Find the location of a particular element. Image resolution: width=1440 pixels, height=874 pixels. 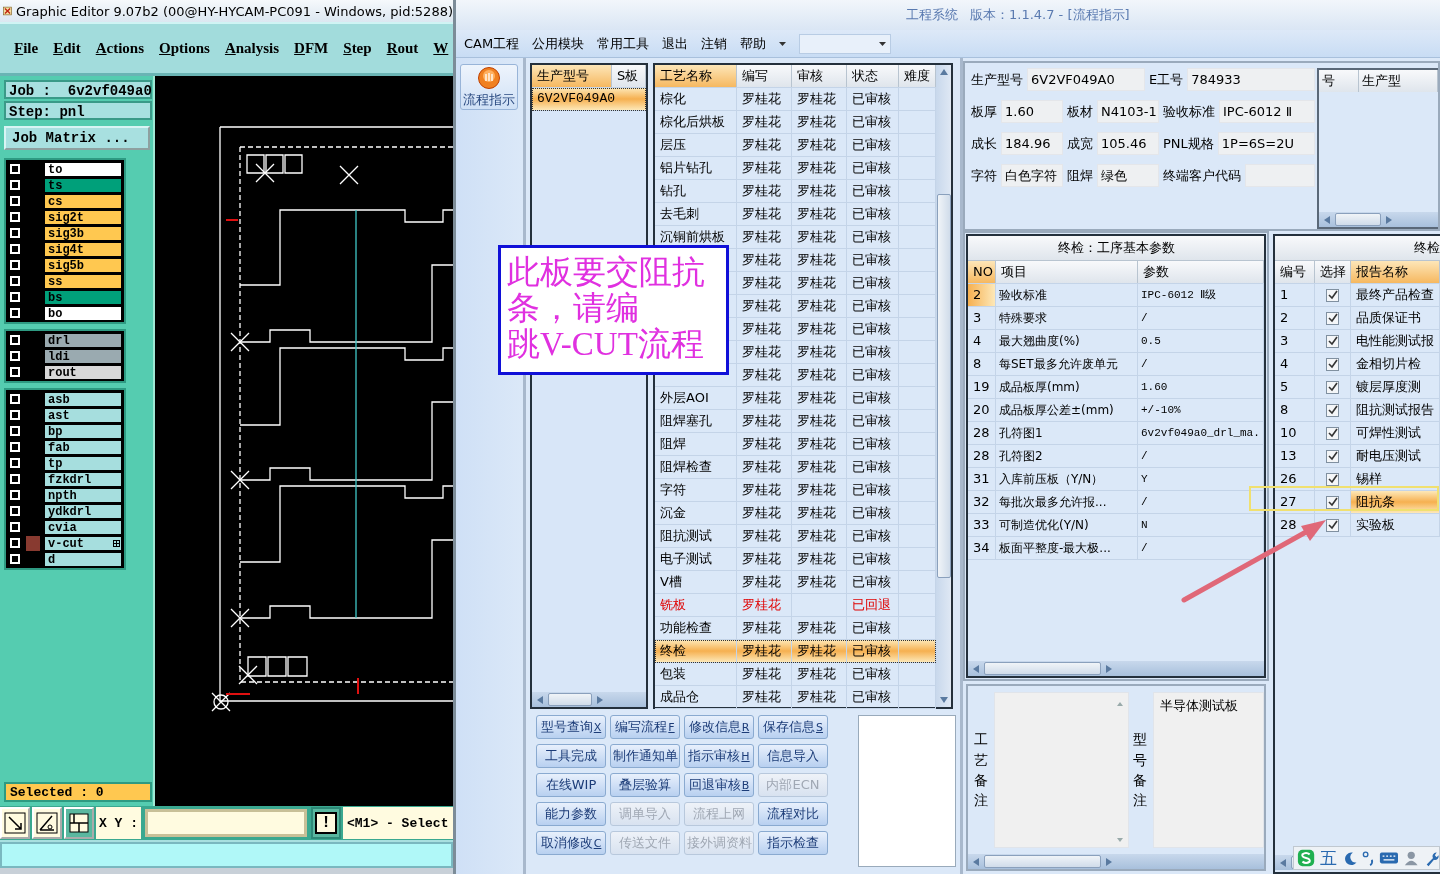

layer-name: to is located at coordinates (83, 169).